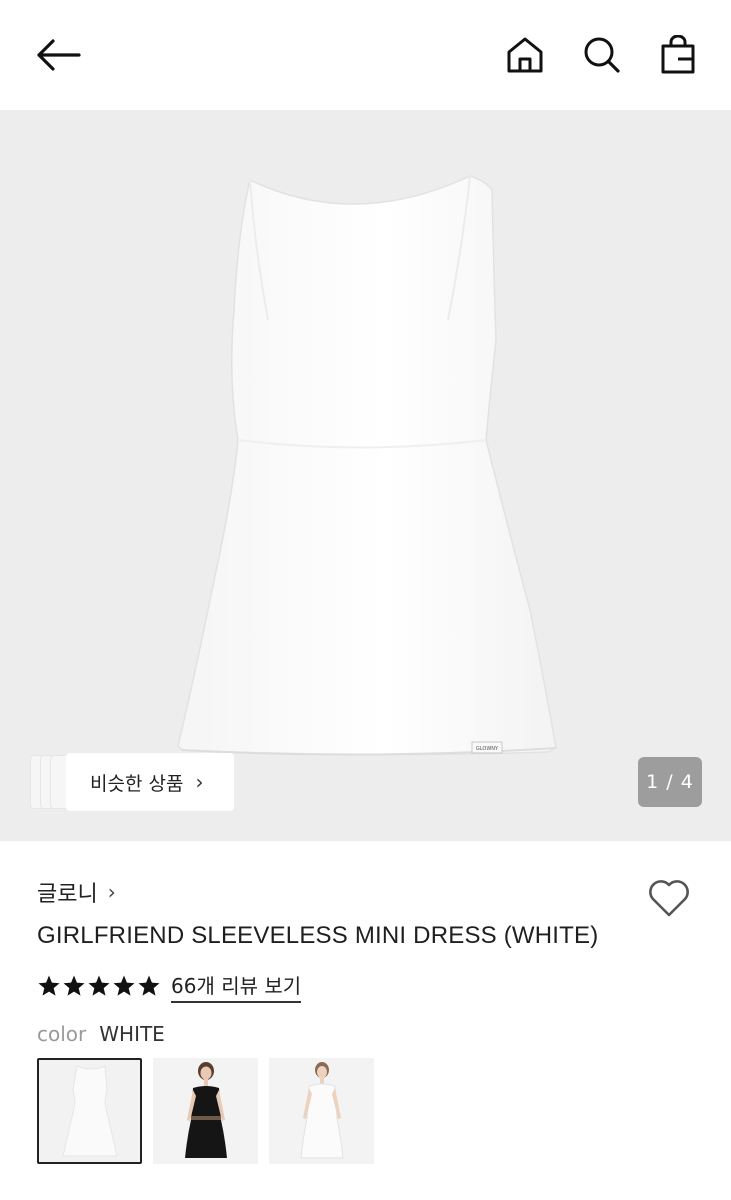 The width and height of the screenshot is (731, 1200). What do you see at coordinates (670, 782) in the screenshot?
I see `image-pager: 1 / 4` at bounding box center [670, 782].